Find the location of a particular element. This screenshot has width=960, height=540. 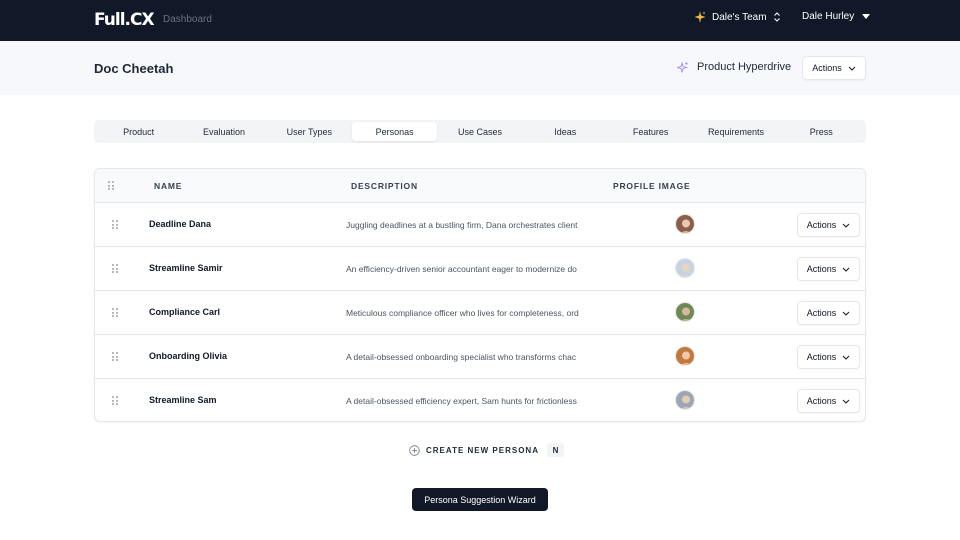

create-new-persona-button: CREATE NEW PERSONA N is located at coordinates (486, 450).